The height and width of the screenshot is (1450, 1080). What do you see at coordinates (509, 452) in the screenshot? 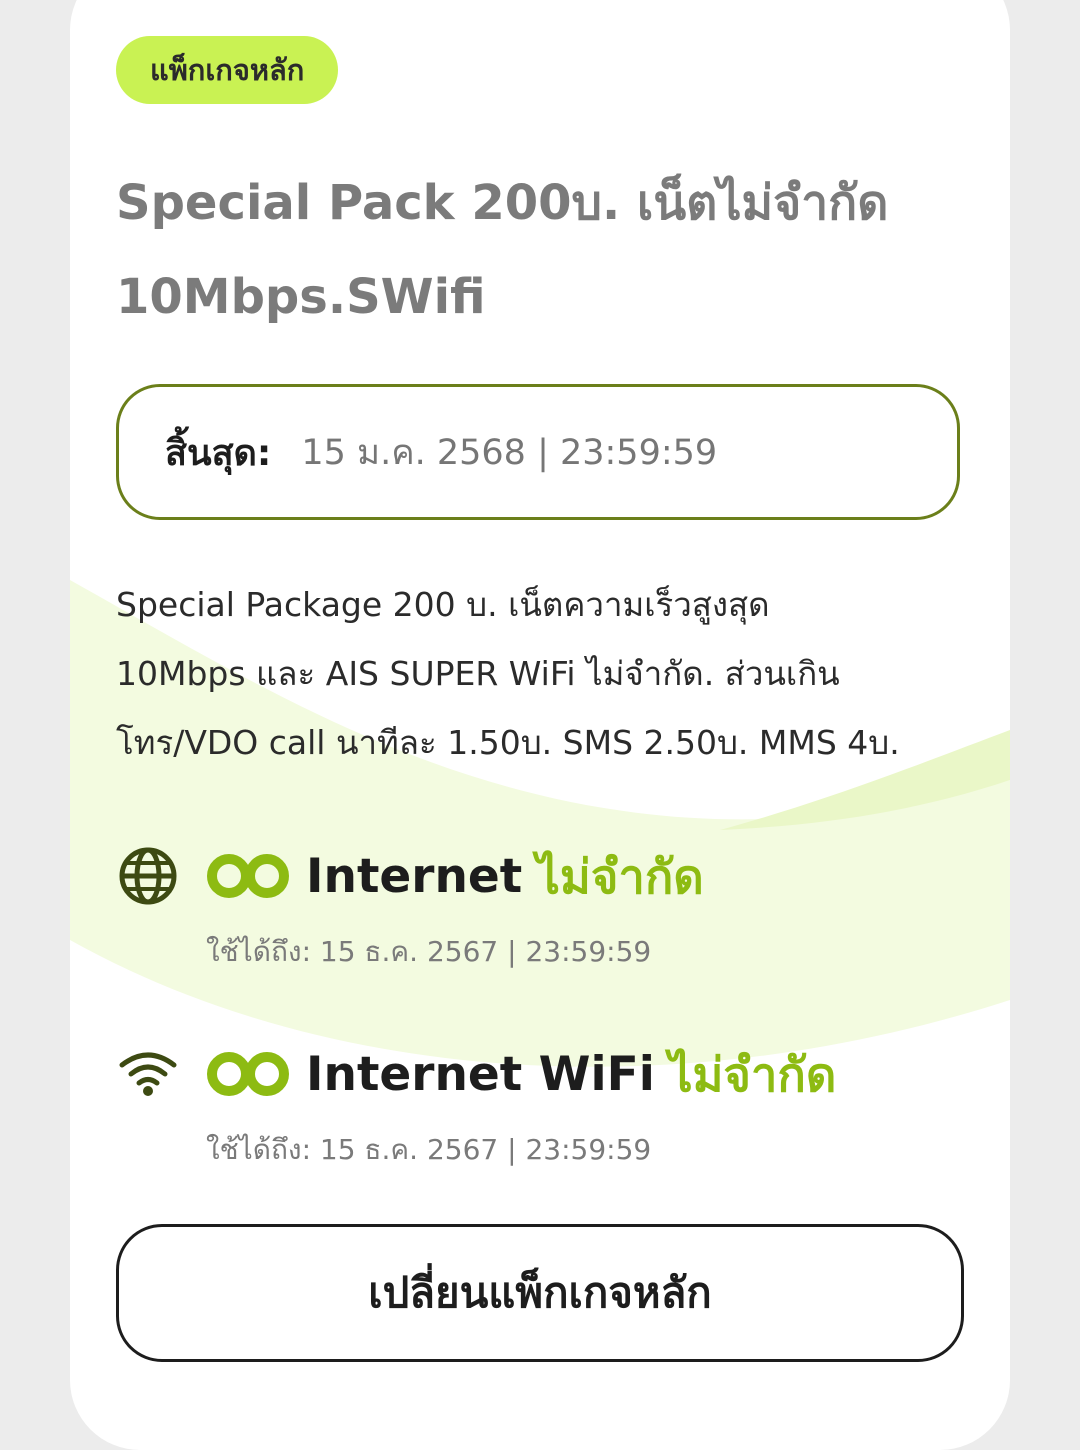
I see `expiry-value: 15 ม.ค. 2568 | 23:59:59` at bounding box center [509, 452].